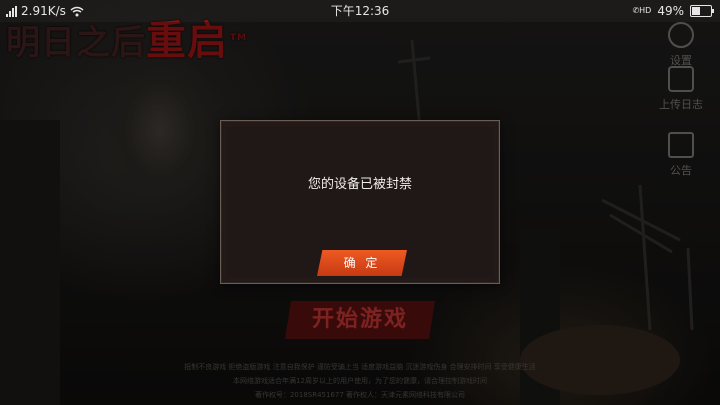 The height and width of the screenshot is (405, 720). I want to click on phone-hd-icon: ✆HD, so click(642, 10).